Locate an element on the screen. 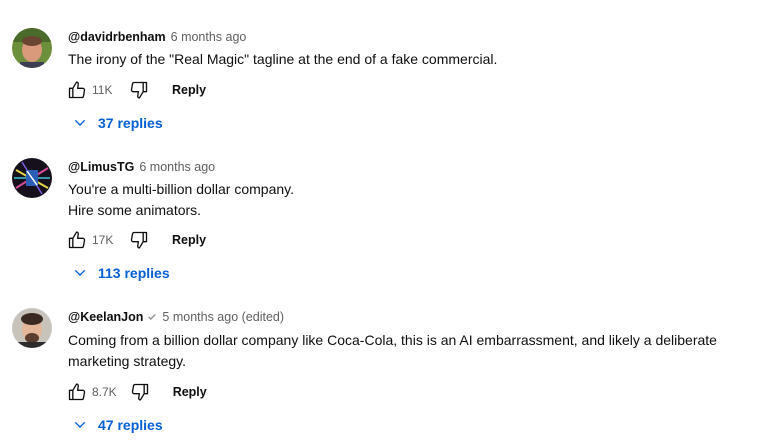 The width and height of the screenshot is (762, 440). replies-count: 37 replies is located at coordinates (130, 123).